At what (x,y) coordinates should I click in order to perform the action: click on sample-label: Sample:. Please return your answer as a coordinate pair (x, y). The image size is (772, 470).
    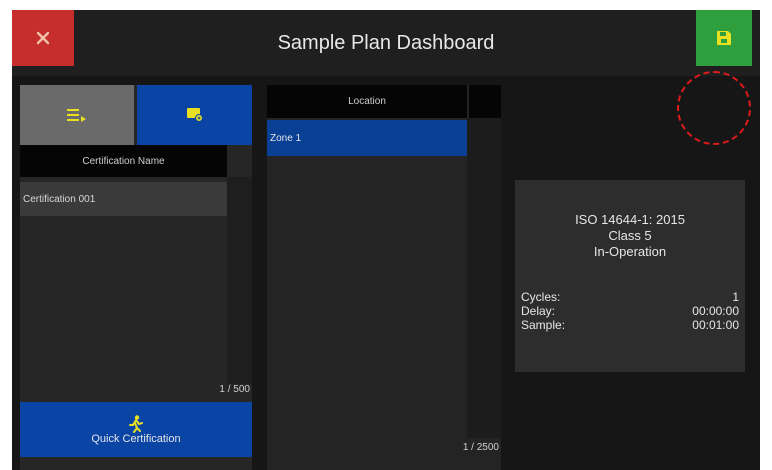
    Looking at the image, I should click on (543, 325).